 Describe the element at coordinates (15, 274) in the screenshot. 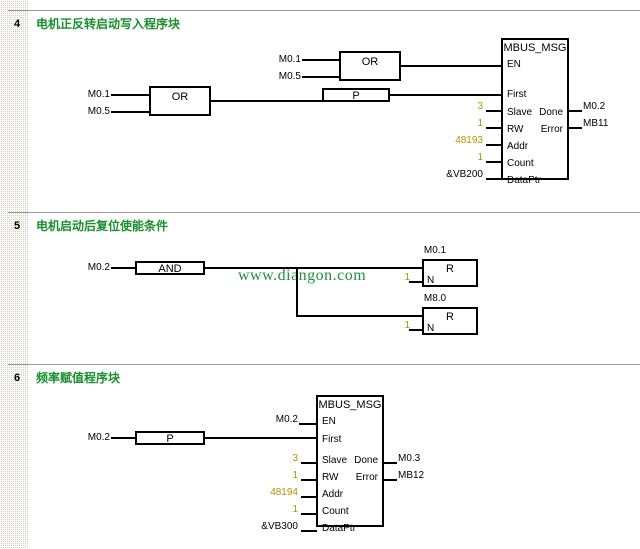

I see `network-gutter` at that location.